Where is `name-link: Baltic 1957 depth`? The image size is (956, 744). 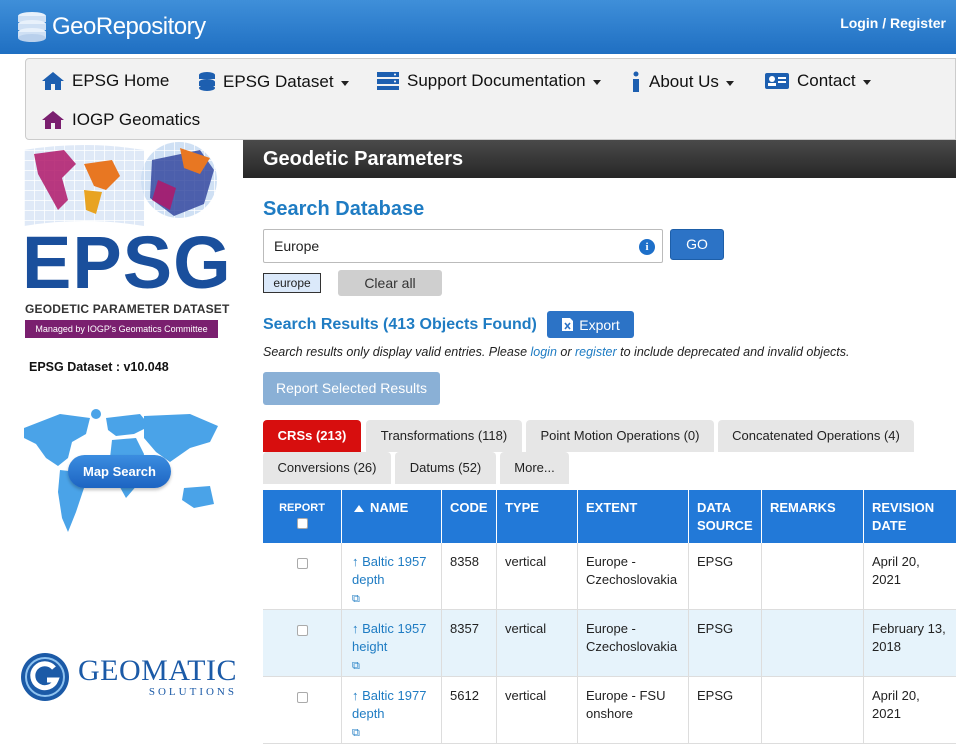 name-link: Baltic 1957 depth is located at coordinates (389, 570).